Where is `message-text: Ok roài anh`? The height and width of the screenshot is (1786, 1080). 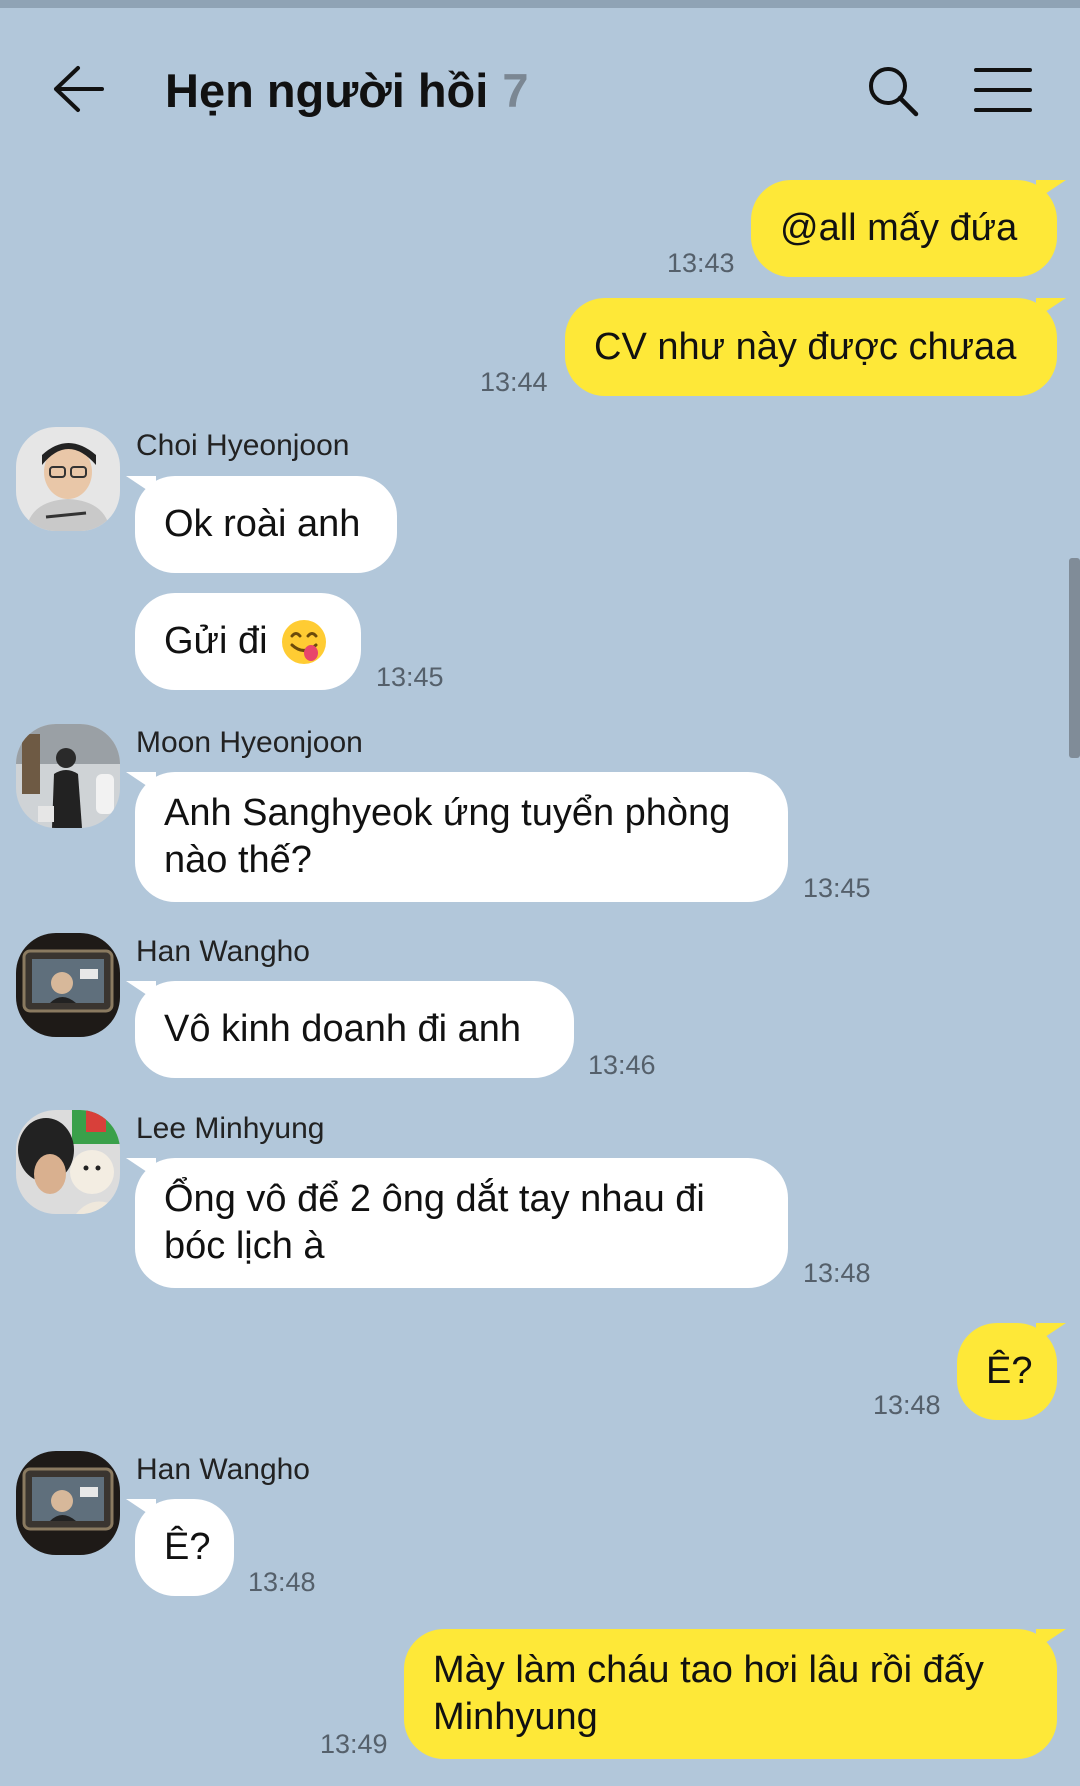 message-text: Ok roài anh is located at coordinates (262, 524).